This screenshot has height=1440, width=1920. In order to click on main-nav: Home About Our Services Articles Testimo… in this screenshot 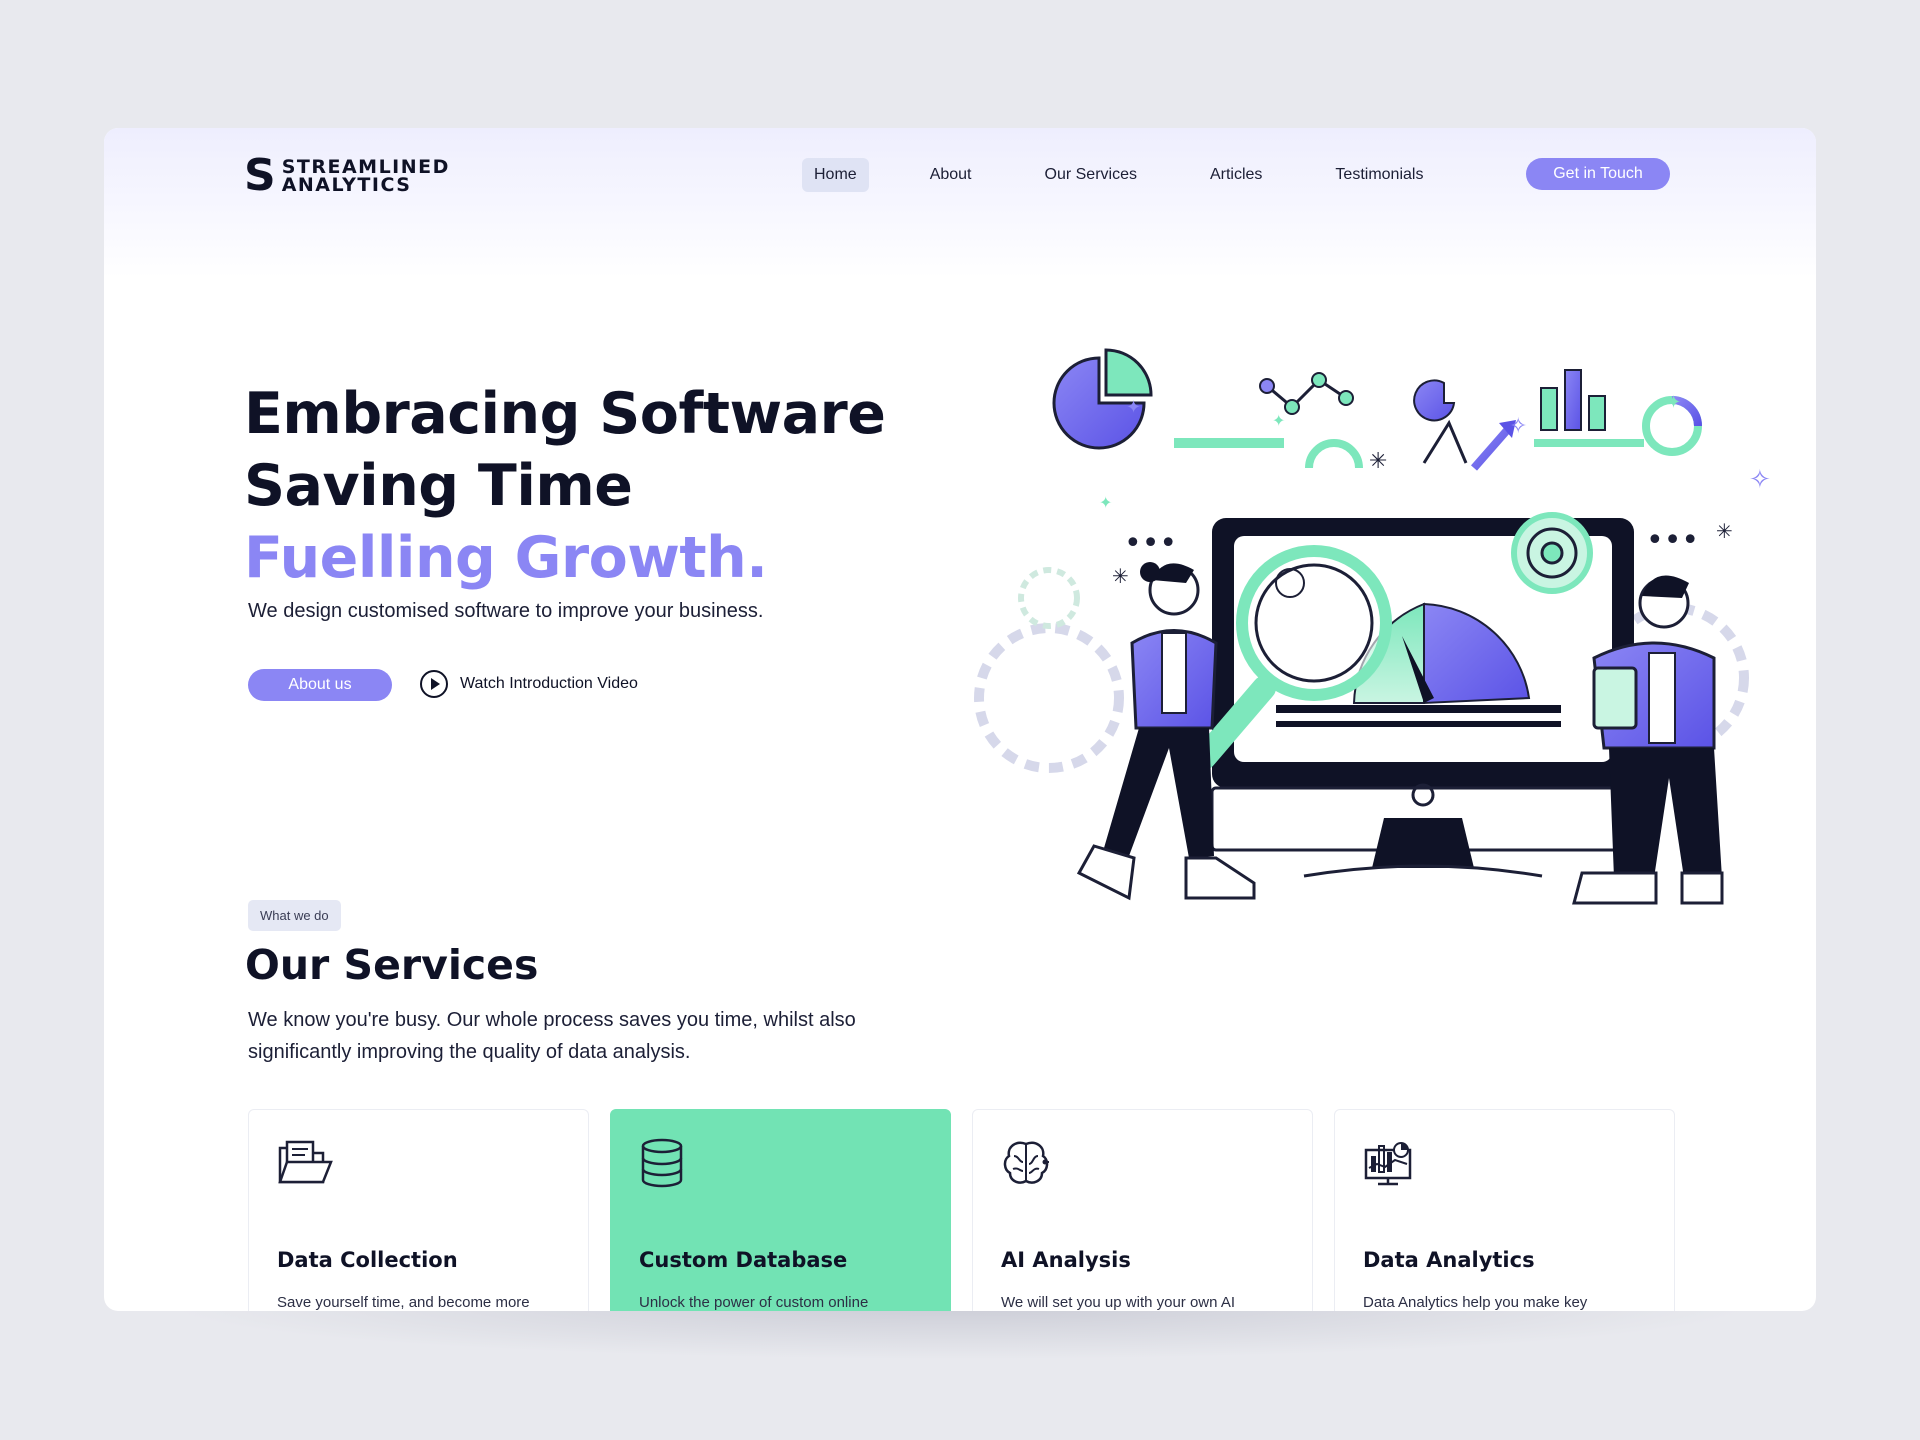, I will do `click(1143, 175)`.